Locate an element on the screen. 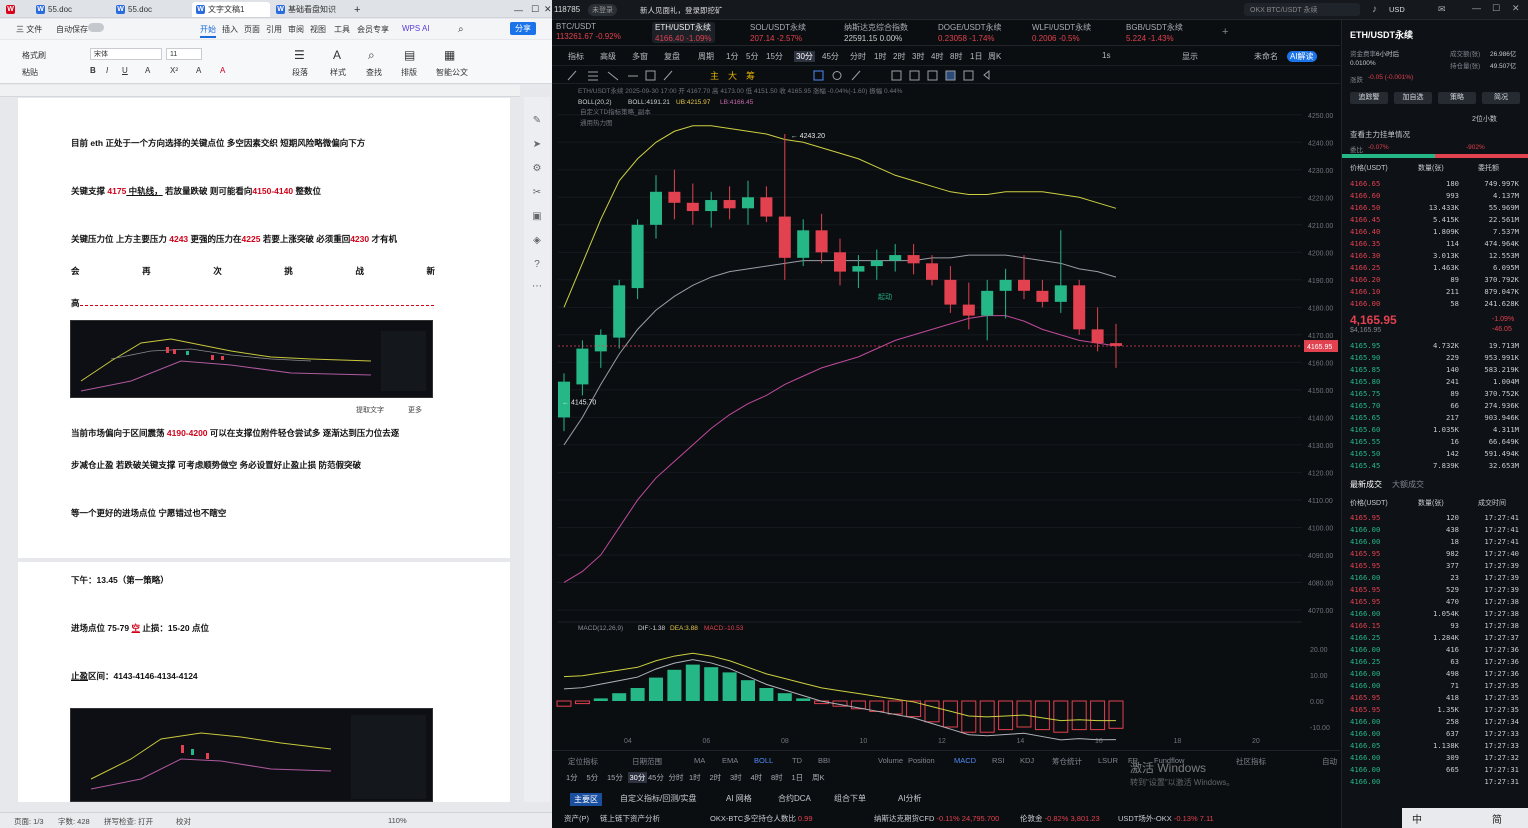 Image resolution: width=1528 pixels, height=828 pixels. indicator-tab: EMA is located at coordinates (730, 760).